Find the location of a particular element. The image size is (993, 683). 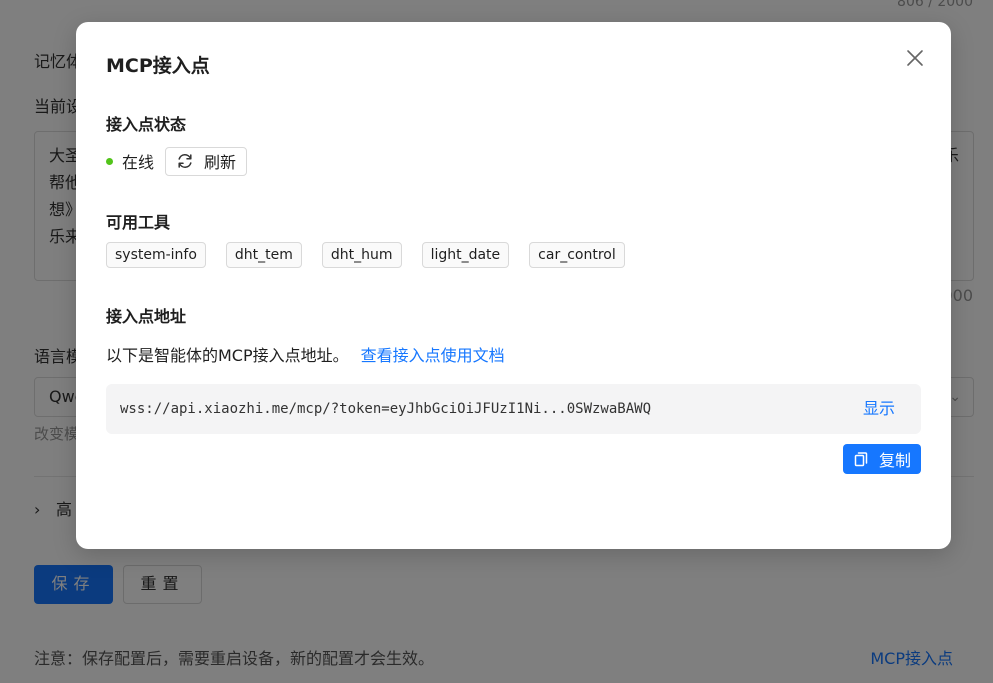

tool-tag: car_control is located at coordinates (577, 255).